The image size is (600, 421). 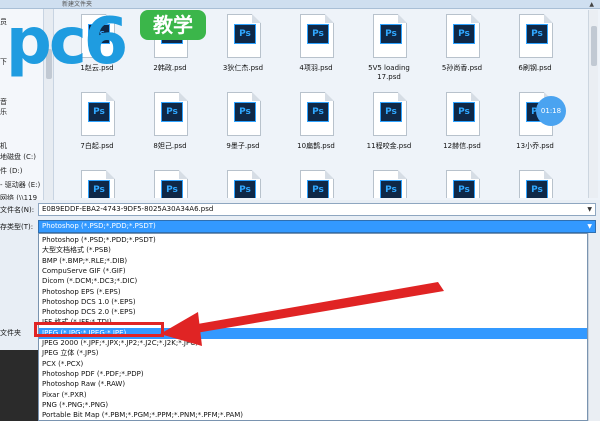 I want to click on dropdown-scrollbar, so click(x=594, y=327).